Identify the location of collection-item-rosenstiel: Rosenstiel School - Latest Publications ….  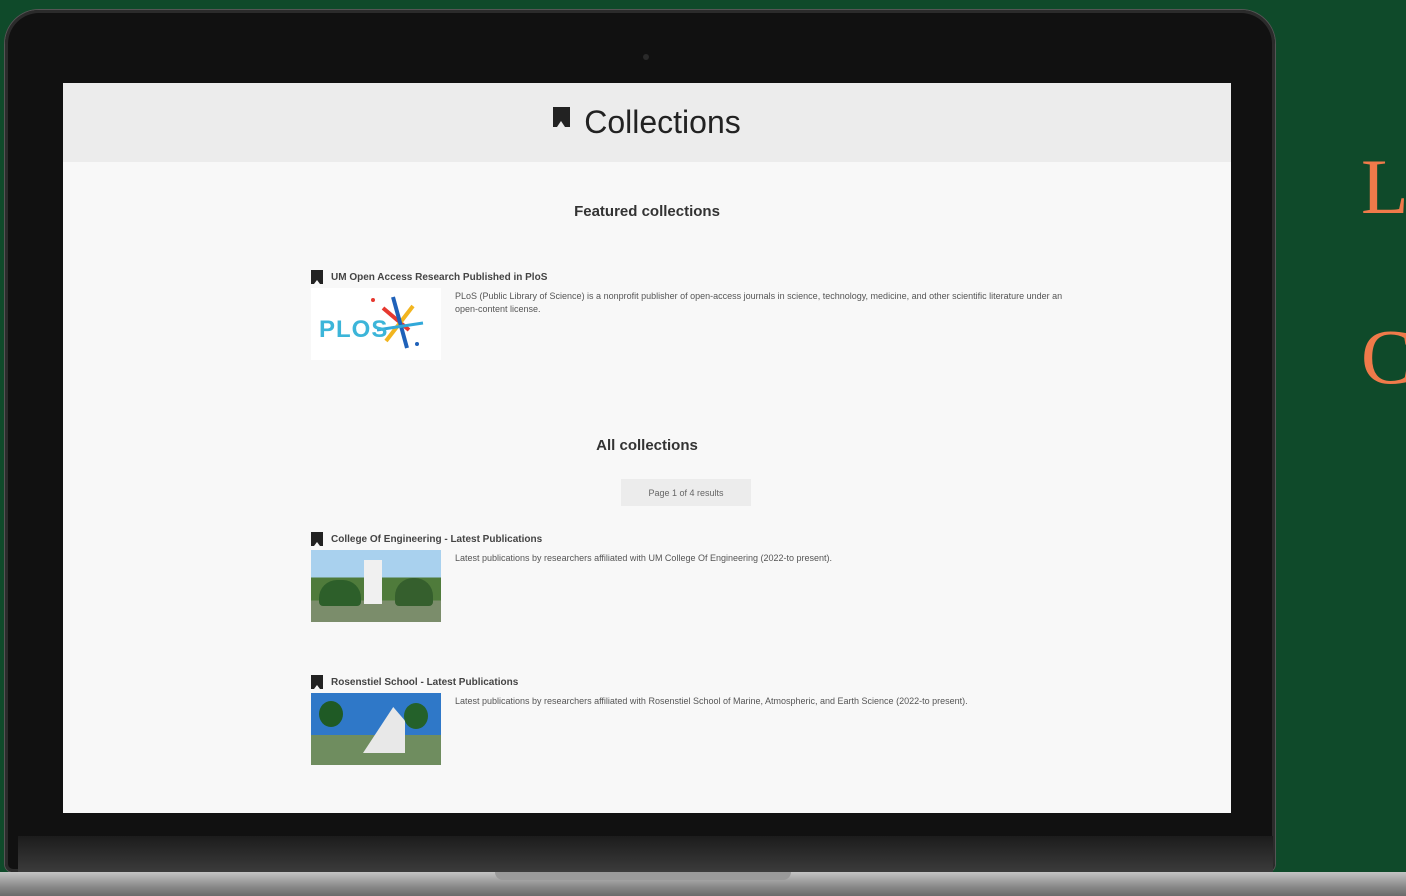
(691, 720).